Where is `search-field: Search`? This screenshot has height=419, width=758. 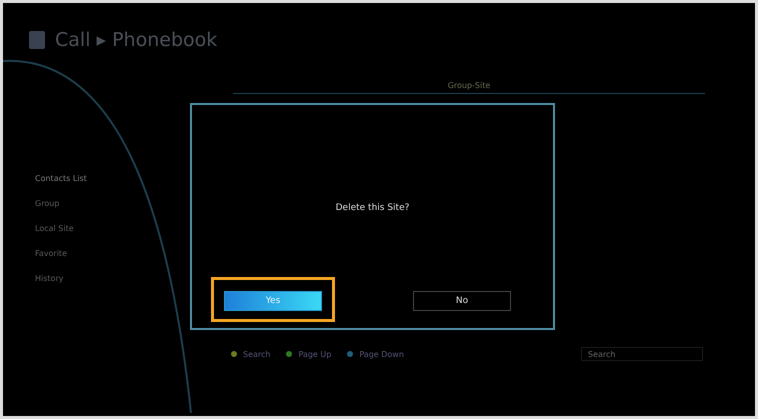
search-field: Search is located at coordinates (642, 354).